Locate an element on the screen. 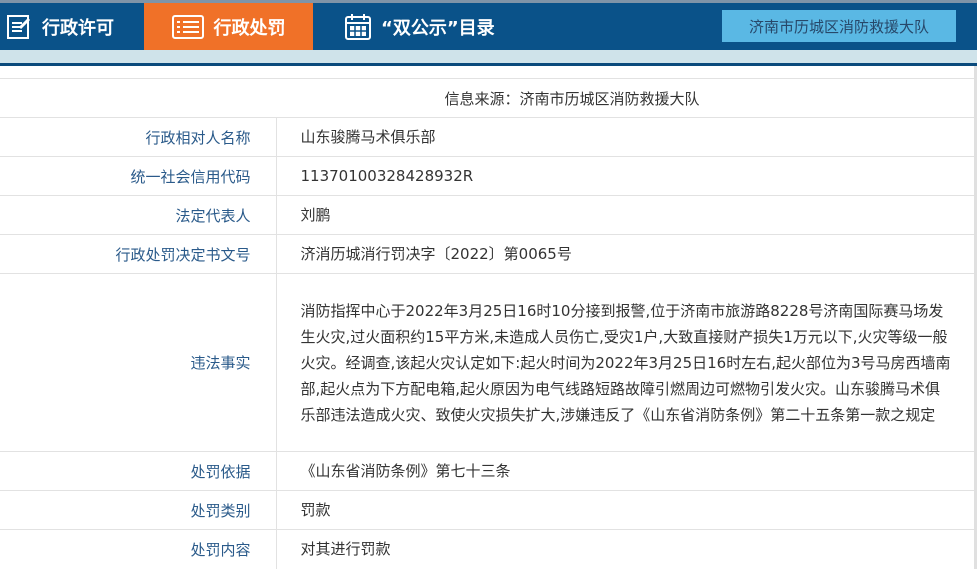  field-label: 处罚类别 is located at coordinates (138, 510).